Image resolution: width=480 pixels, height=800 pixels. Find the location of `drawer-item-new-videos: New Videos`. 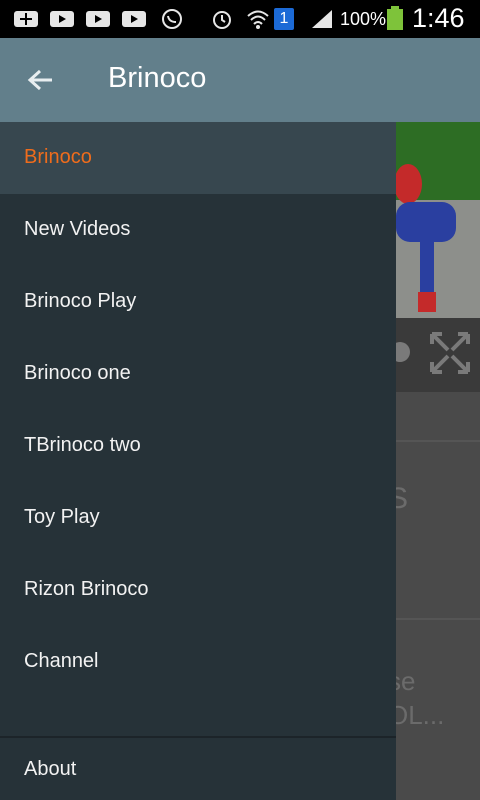

drawer-item-new-videos: New Videos is located at coordinates (198, 230).